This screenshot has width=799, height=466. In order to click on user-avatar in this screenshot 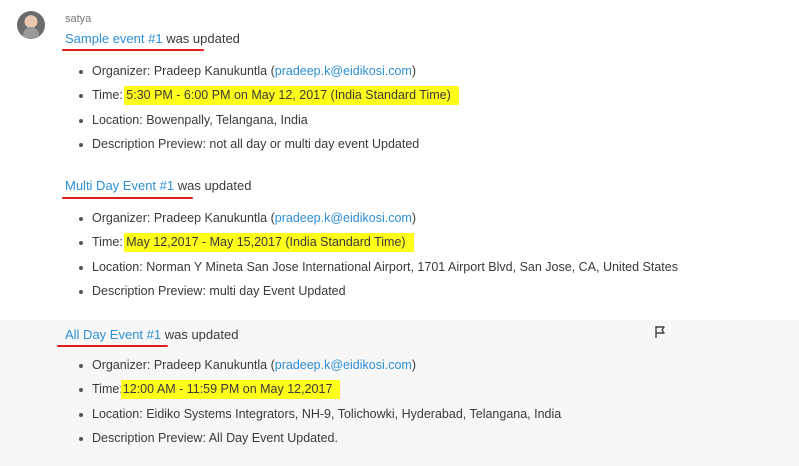, I will do `click(31, 25)`.